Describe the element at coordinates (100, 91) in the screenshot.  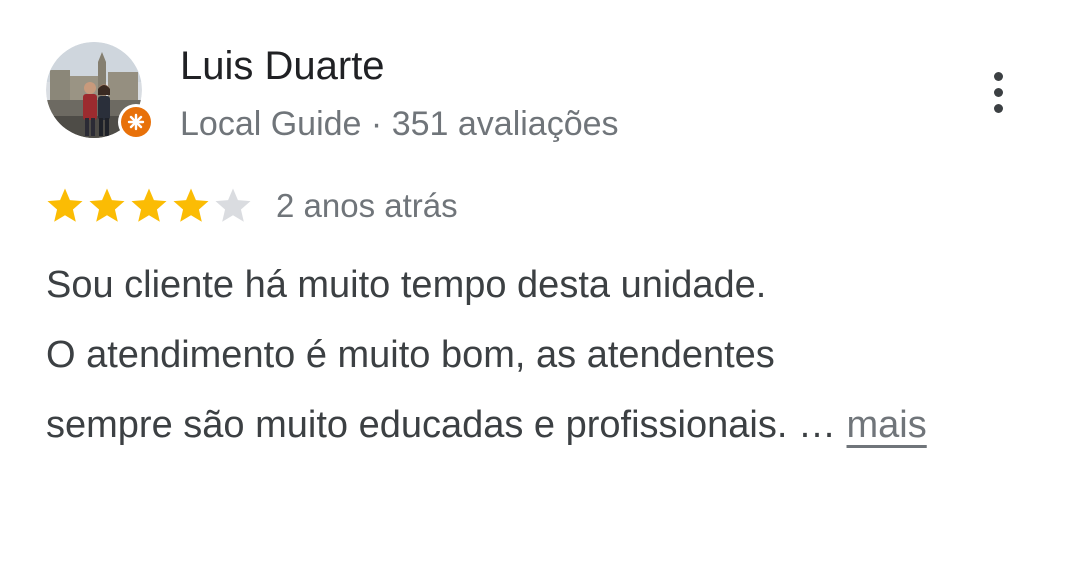
I see `author-avatar` at that location.